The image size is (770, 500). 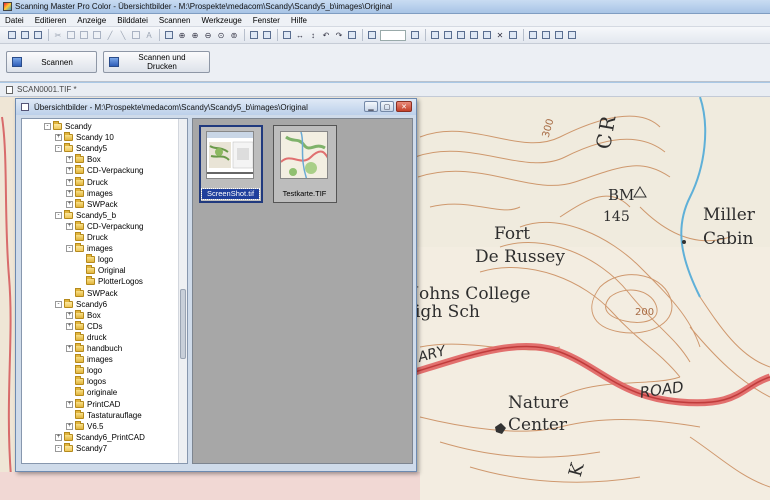 I want to click on scan-and-print-button: Scannen und Drucken, so click(x=156, y=62).